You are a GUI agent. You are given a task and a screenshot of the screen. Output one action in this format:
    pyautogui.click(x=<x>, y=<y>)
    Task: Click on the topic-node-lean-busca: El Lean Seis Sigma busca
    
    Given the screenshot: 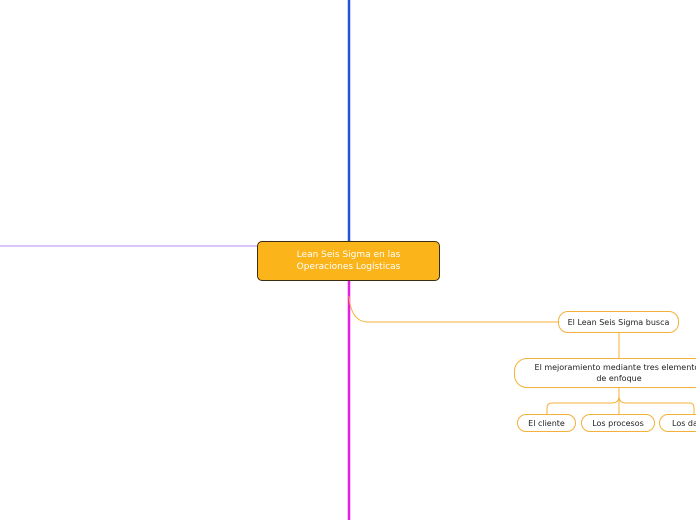 What is the action you would take?
    pyautogui.click(x=618, y=322)
    